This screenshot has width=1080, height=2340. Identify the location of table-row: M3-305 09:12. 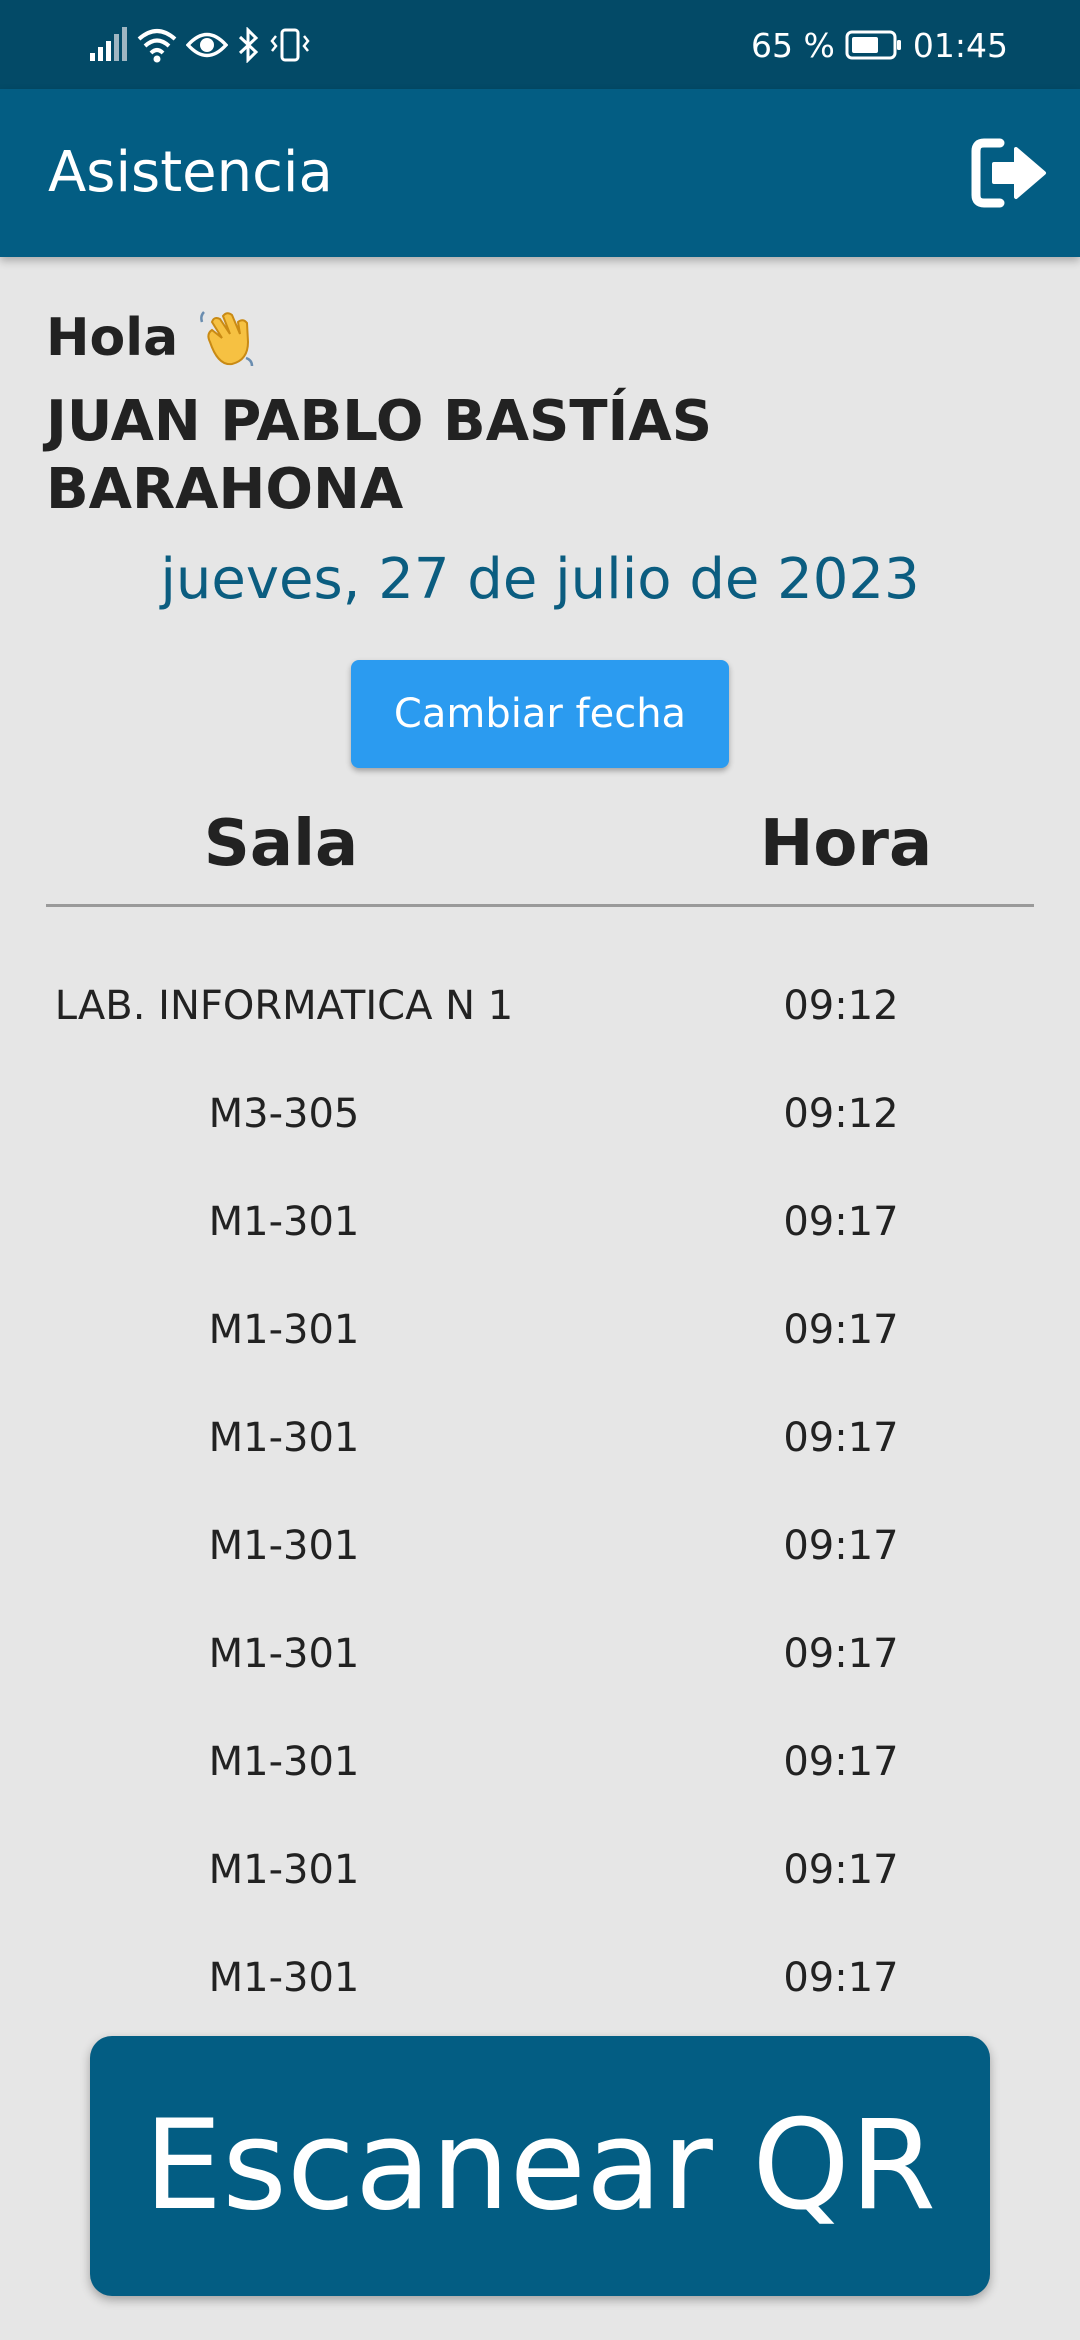
(540, 1114).